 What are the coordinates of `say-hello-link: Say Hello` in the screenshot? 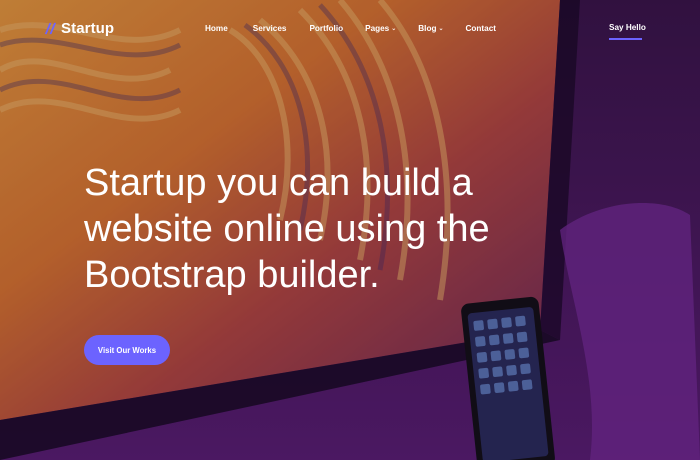 It's located at (627, 27).